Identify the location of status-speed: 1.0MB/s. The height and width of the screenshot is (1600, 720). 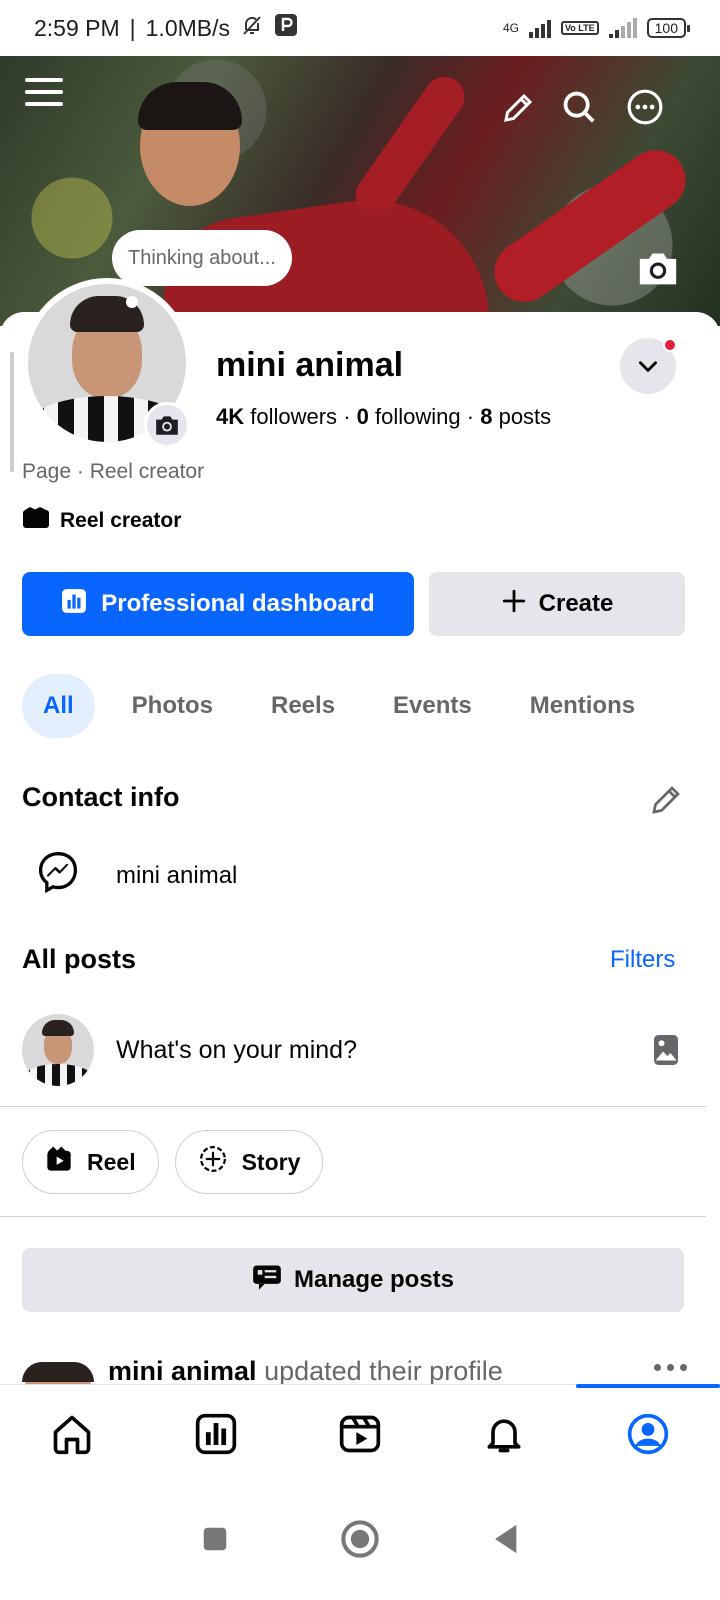
(188, 27).